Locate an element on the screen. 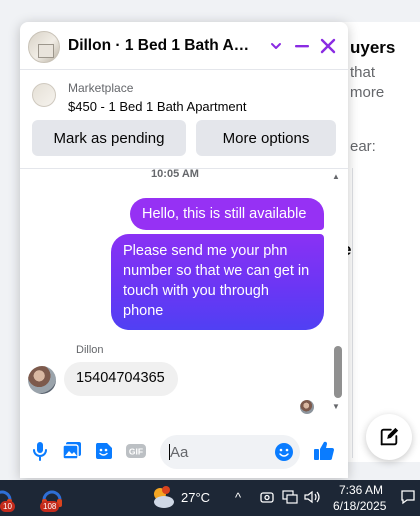 This screenshot has width=420, height=516. emoji-icon is located at coordinates (284, 452).